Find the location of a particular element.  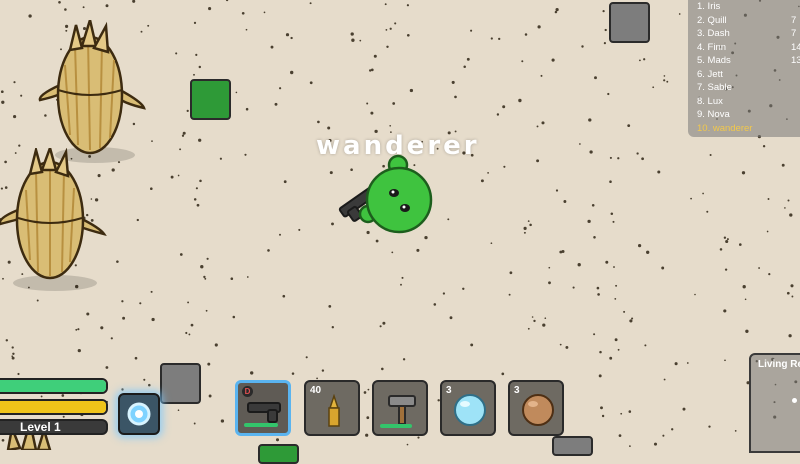

hotbar-slot-5: 3 is located at coordinates (536, 408).